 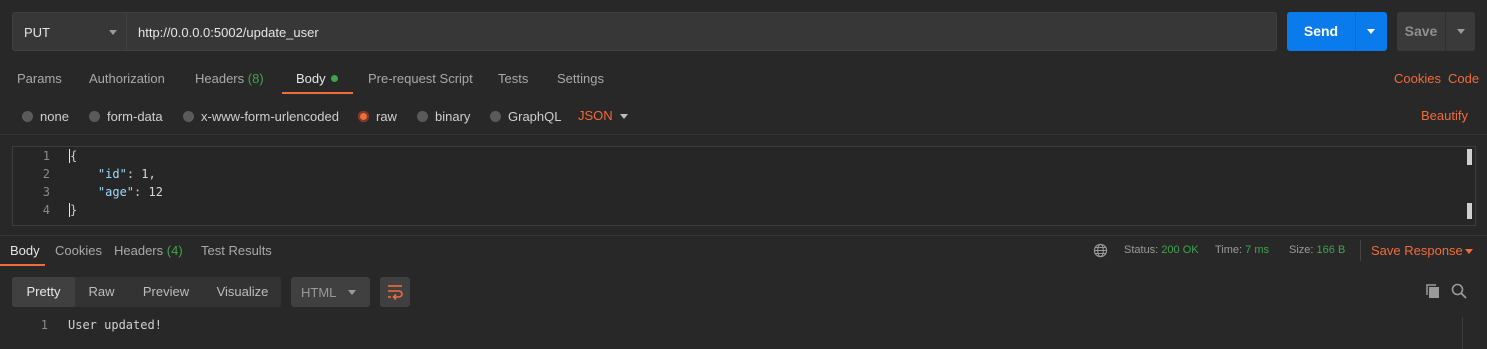 I want to click on copy-icon, so click(x=1433, y=291).